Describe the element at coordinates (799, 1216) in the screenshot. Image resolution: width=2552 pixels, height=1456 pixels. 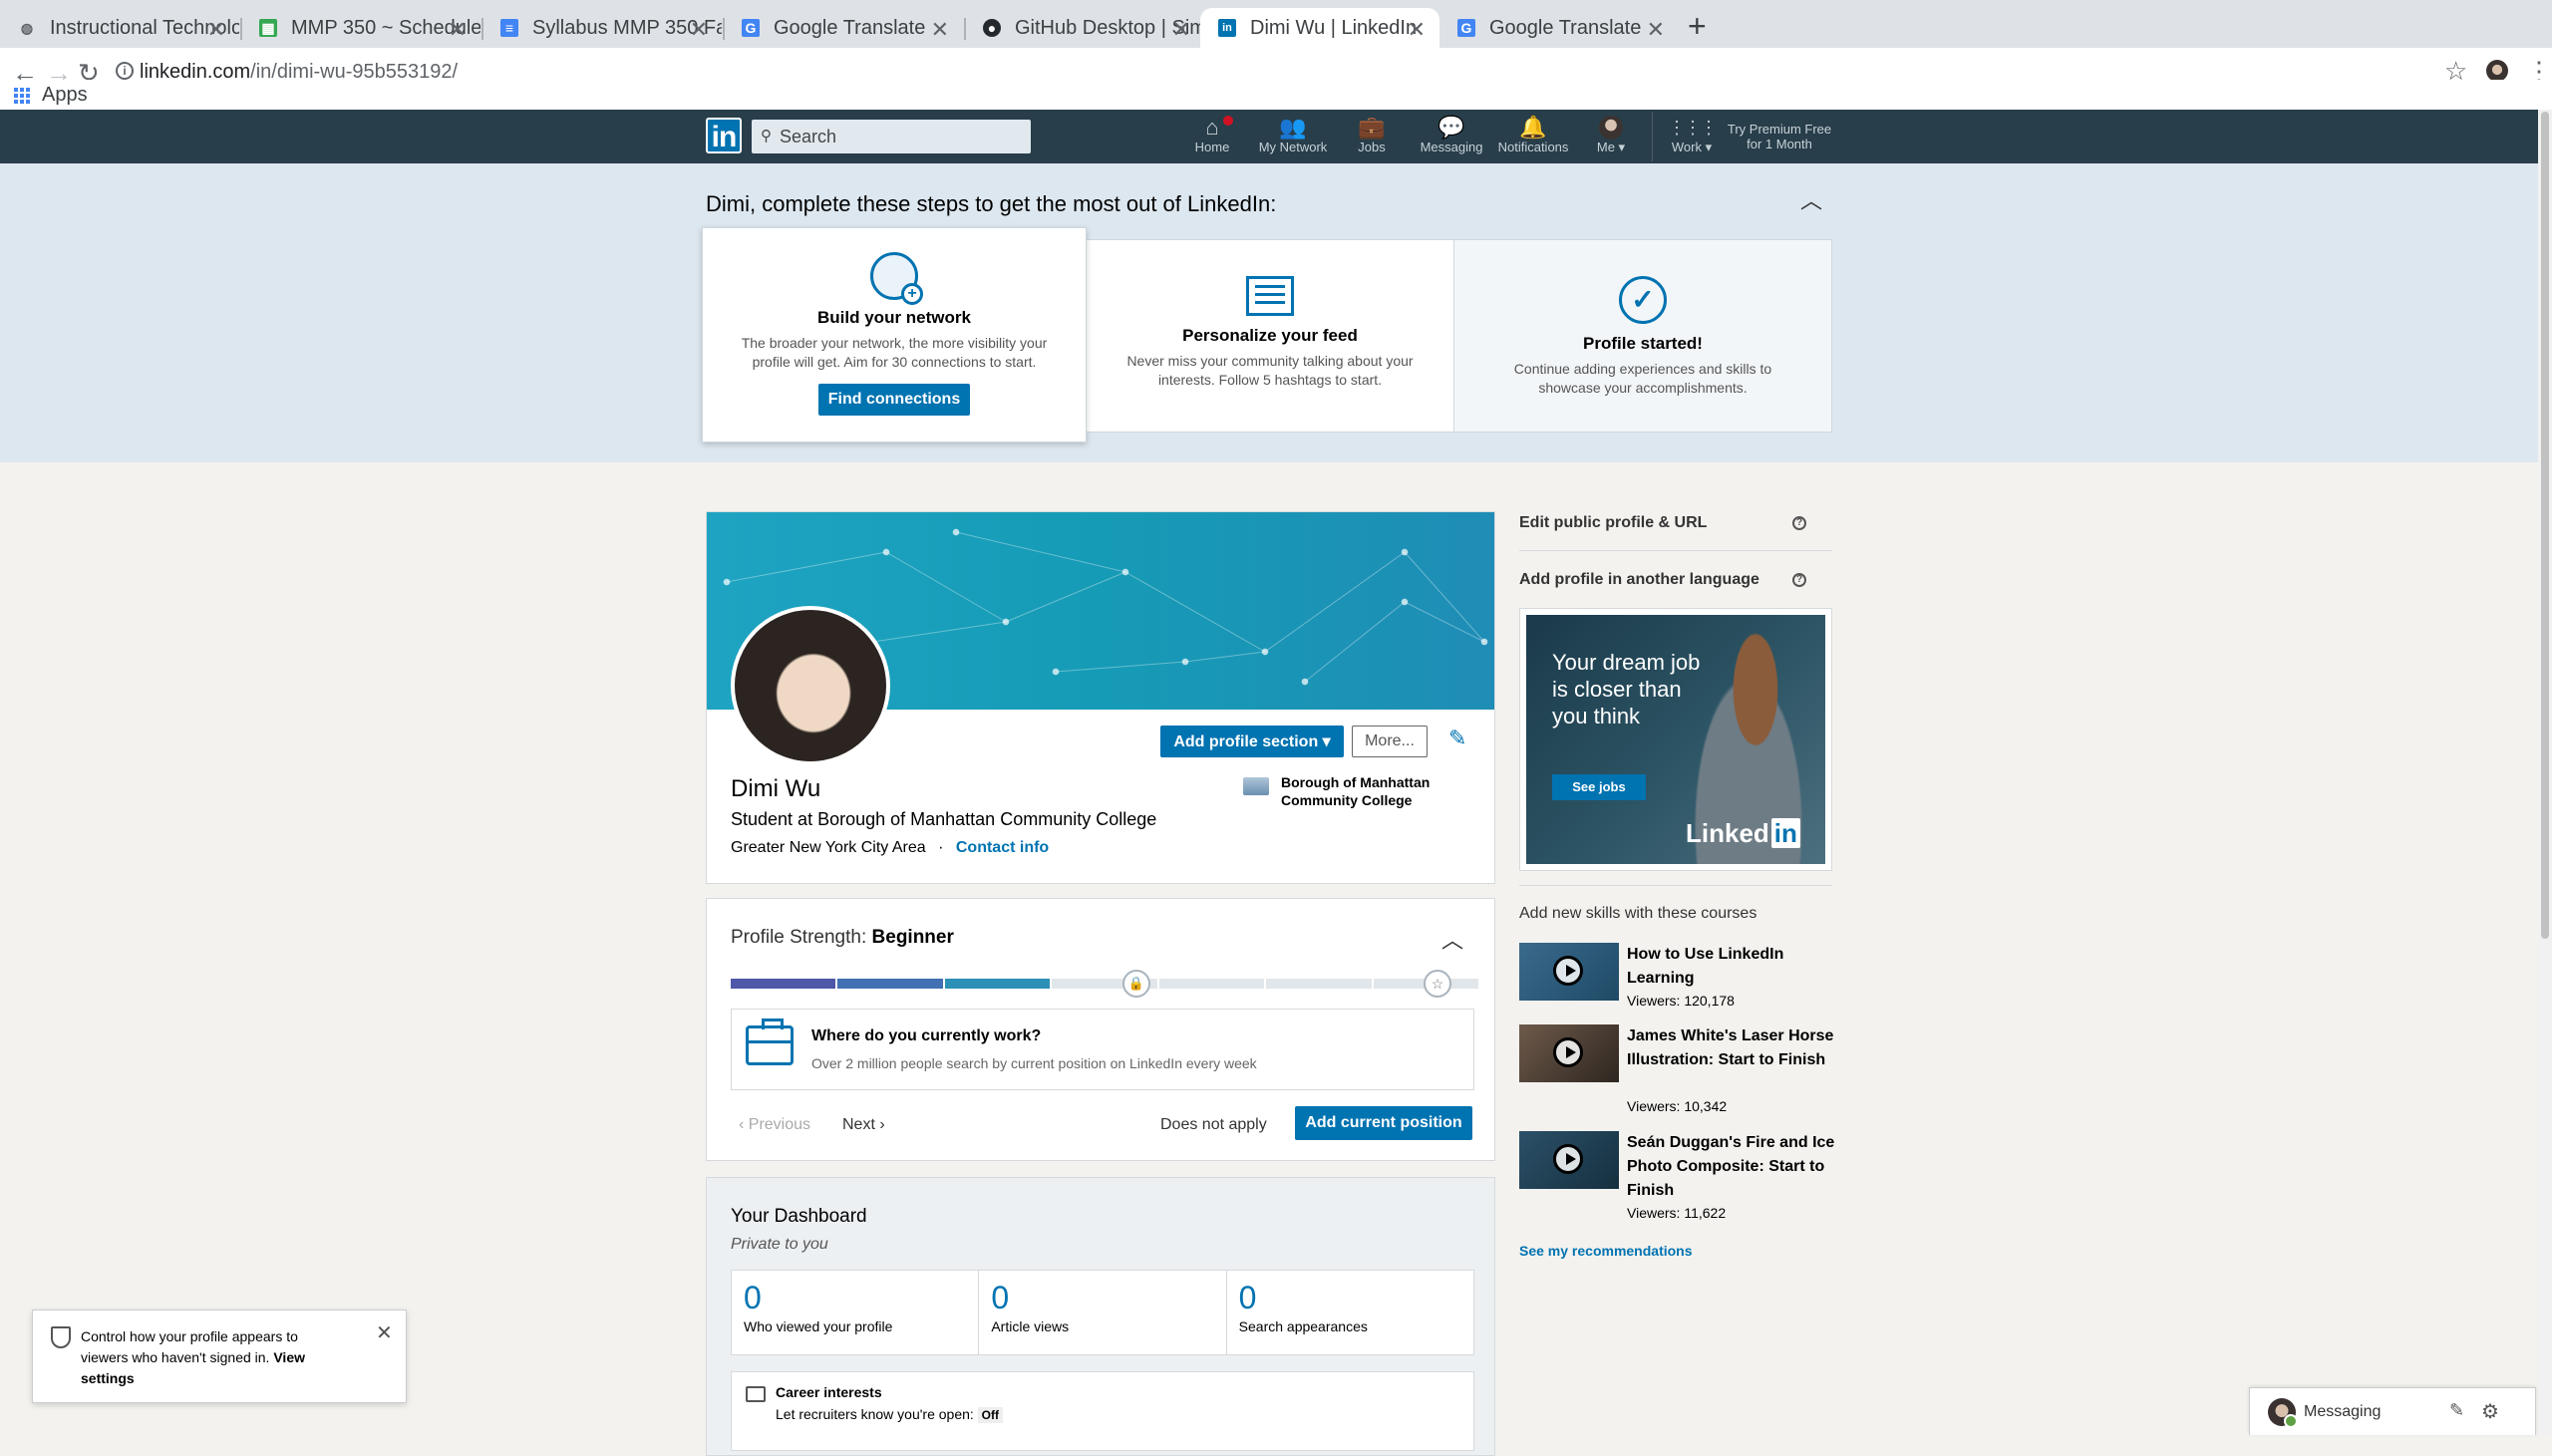
I see `dashboard-title: Your Dashboard` at that location.